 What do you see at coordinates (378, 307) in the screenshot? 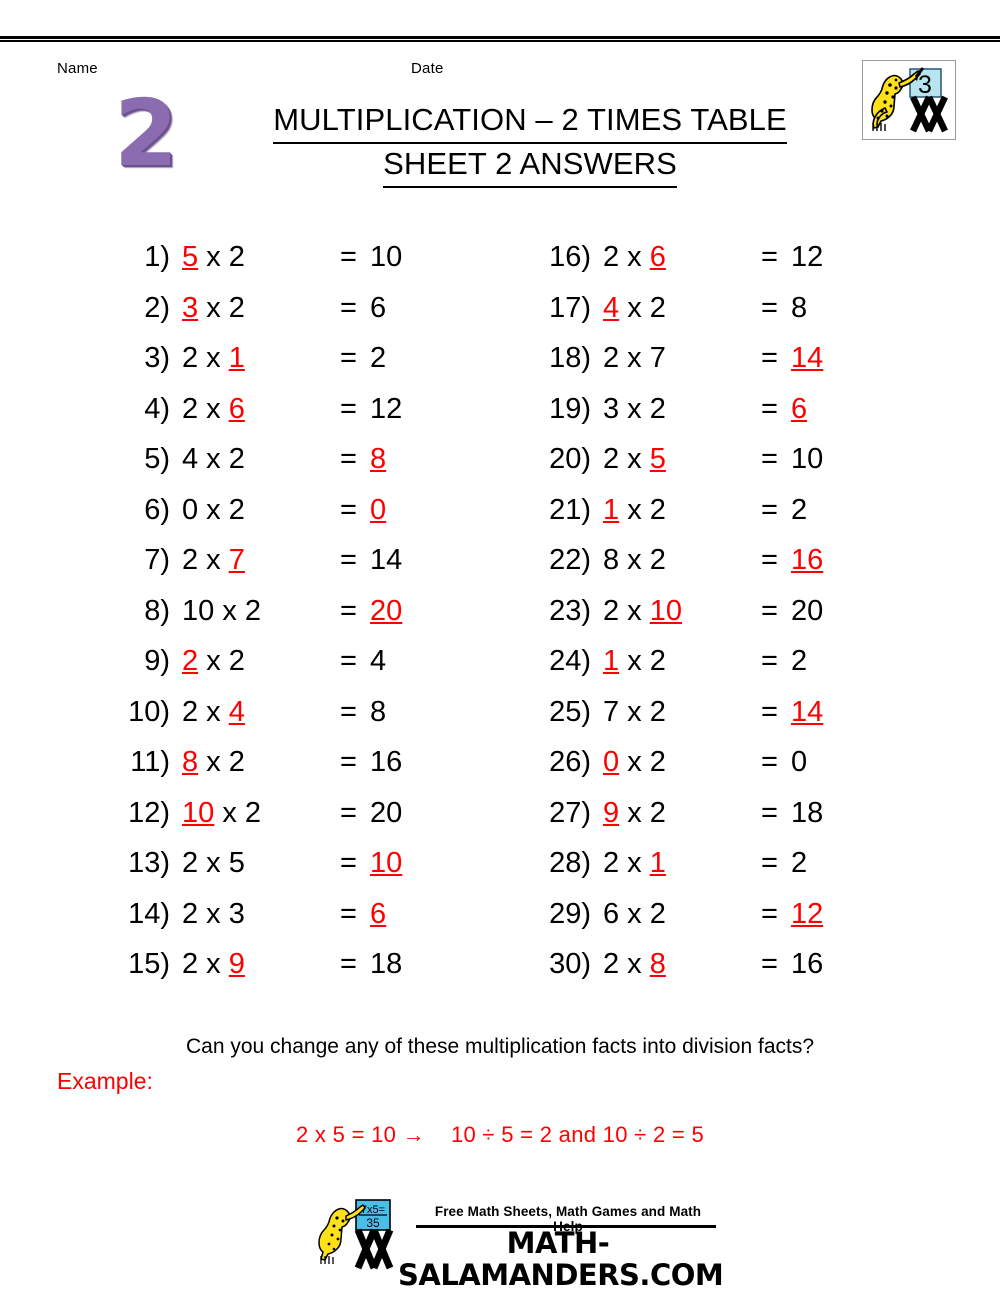
I see `problem-result: 6` at bounding box center [378, 307].